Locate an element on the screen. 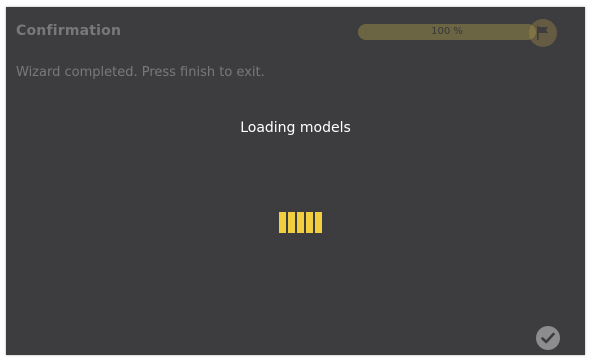 The width and height of the screenshot is (593, 363). checkmark-icon is located at coordinates (548, 338).